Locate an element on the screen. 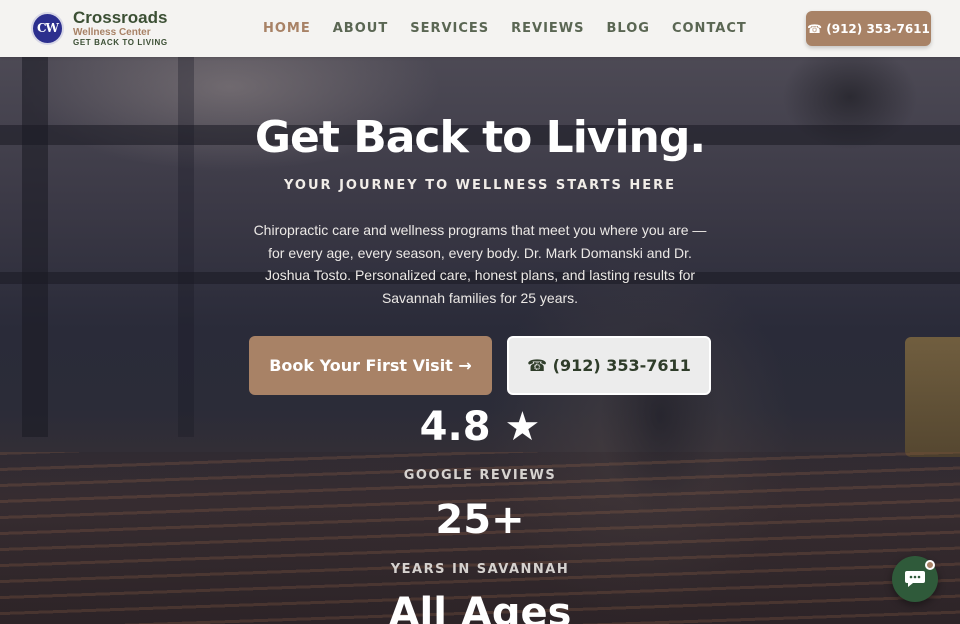  brand-tagline: GET BACK TO LIVING is located at coordinates (120, 42).